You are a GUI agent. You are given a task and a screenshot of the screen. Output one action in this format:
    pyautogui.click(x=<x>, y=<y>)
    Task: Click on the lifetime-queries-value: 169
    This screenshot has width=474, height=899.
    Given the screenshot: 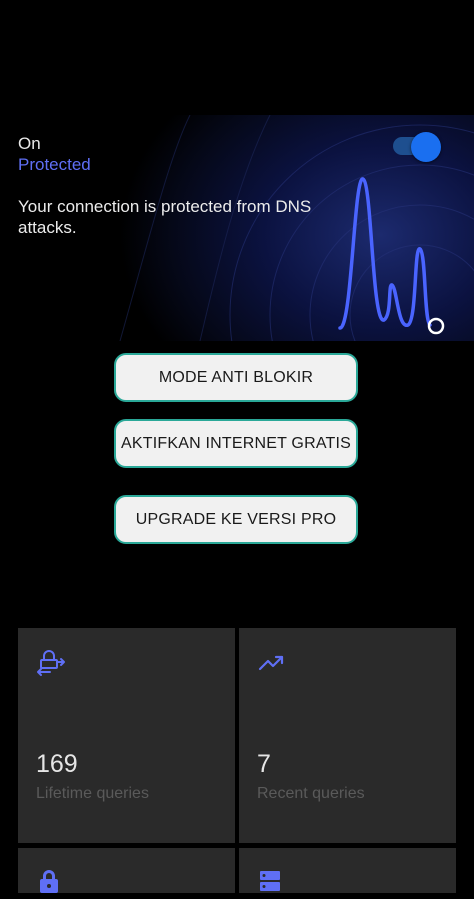 What is the action you would take?
    pyautogui.click(x=57, y=764)
    